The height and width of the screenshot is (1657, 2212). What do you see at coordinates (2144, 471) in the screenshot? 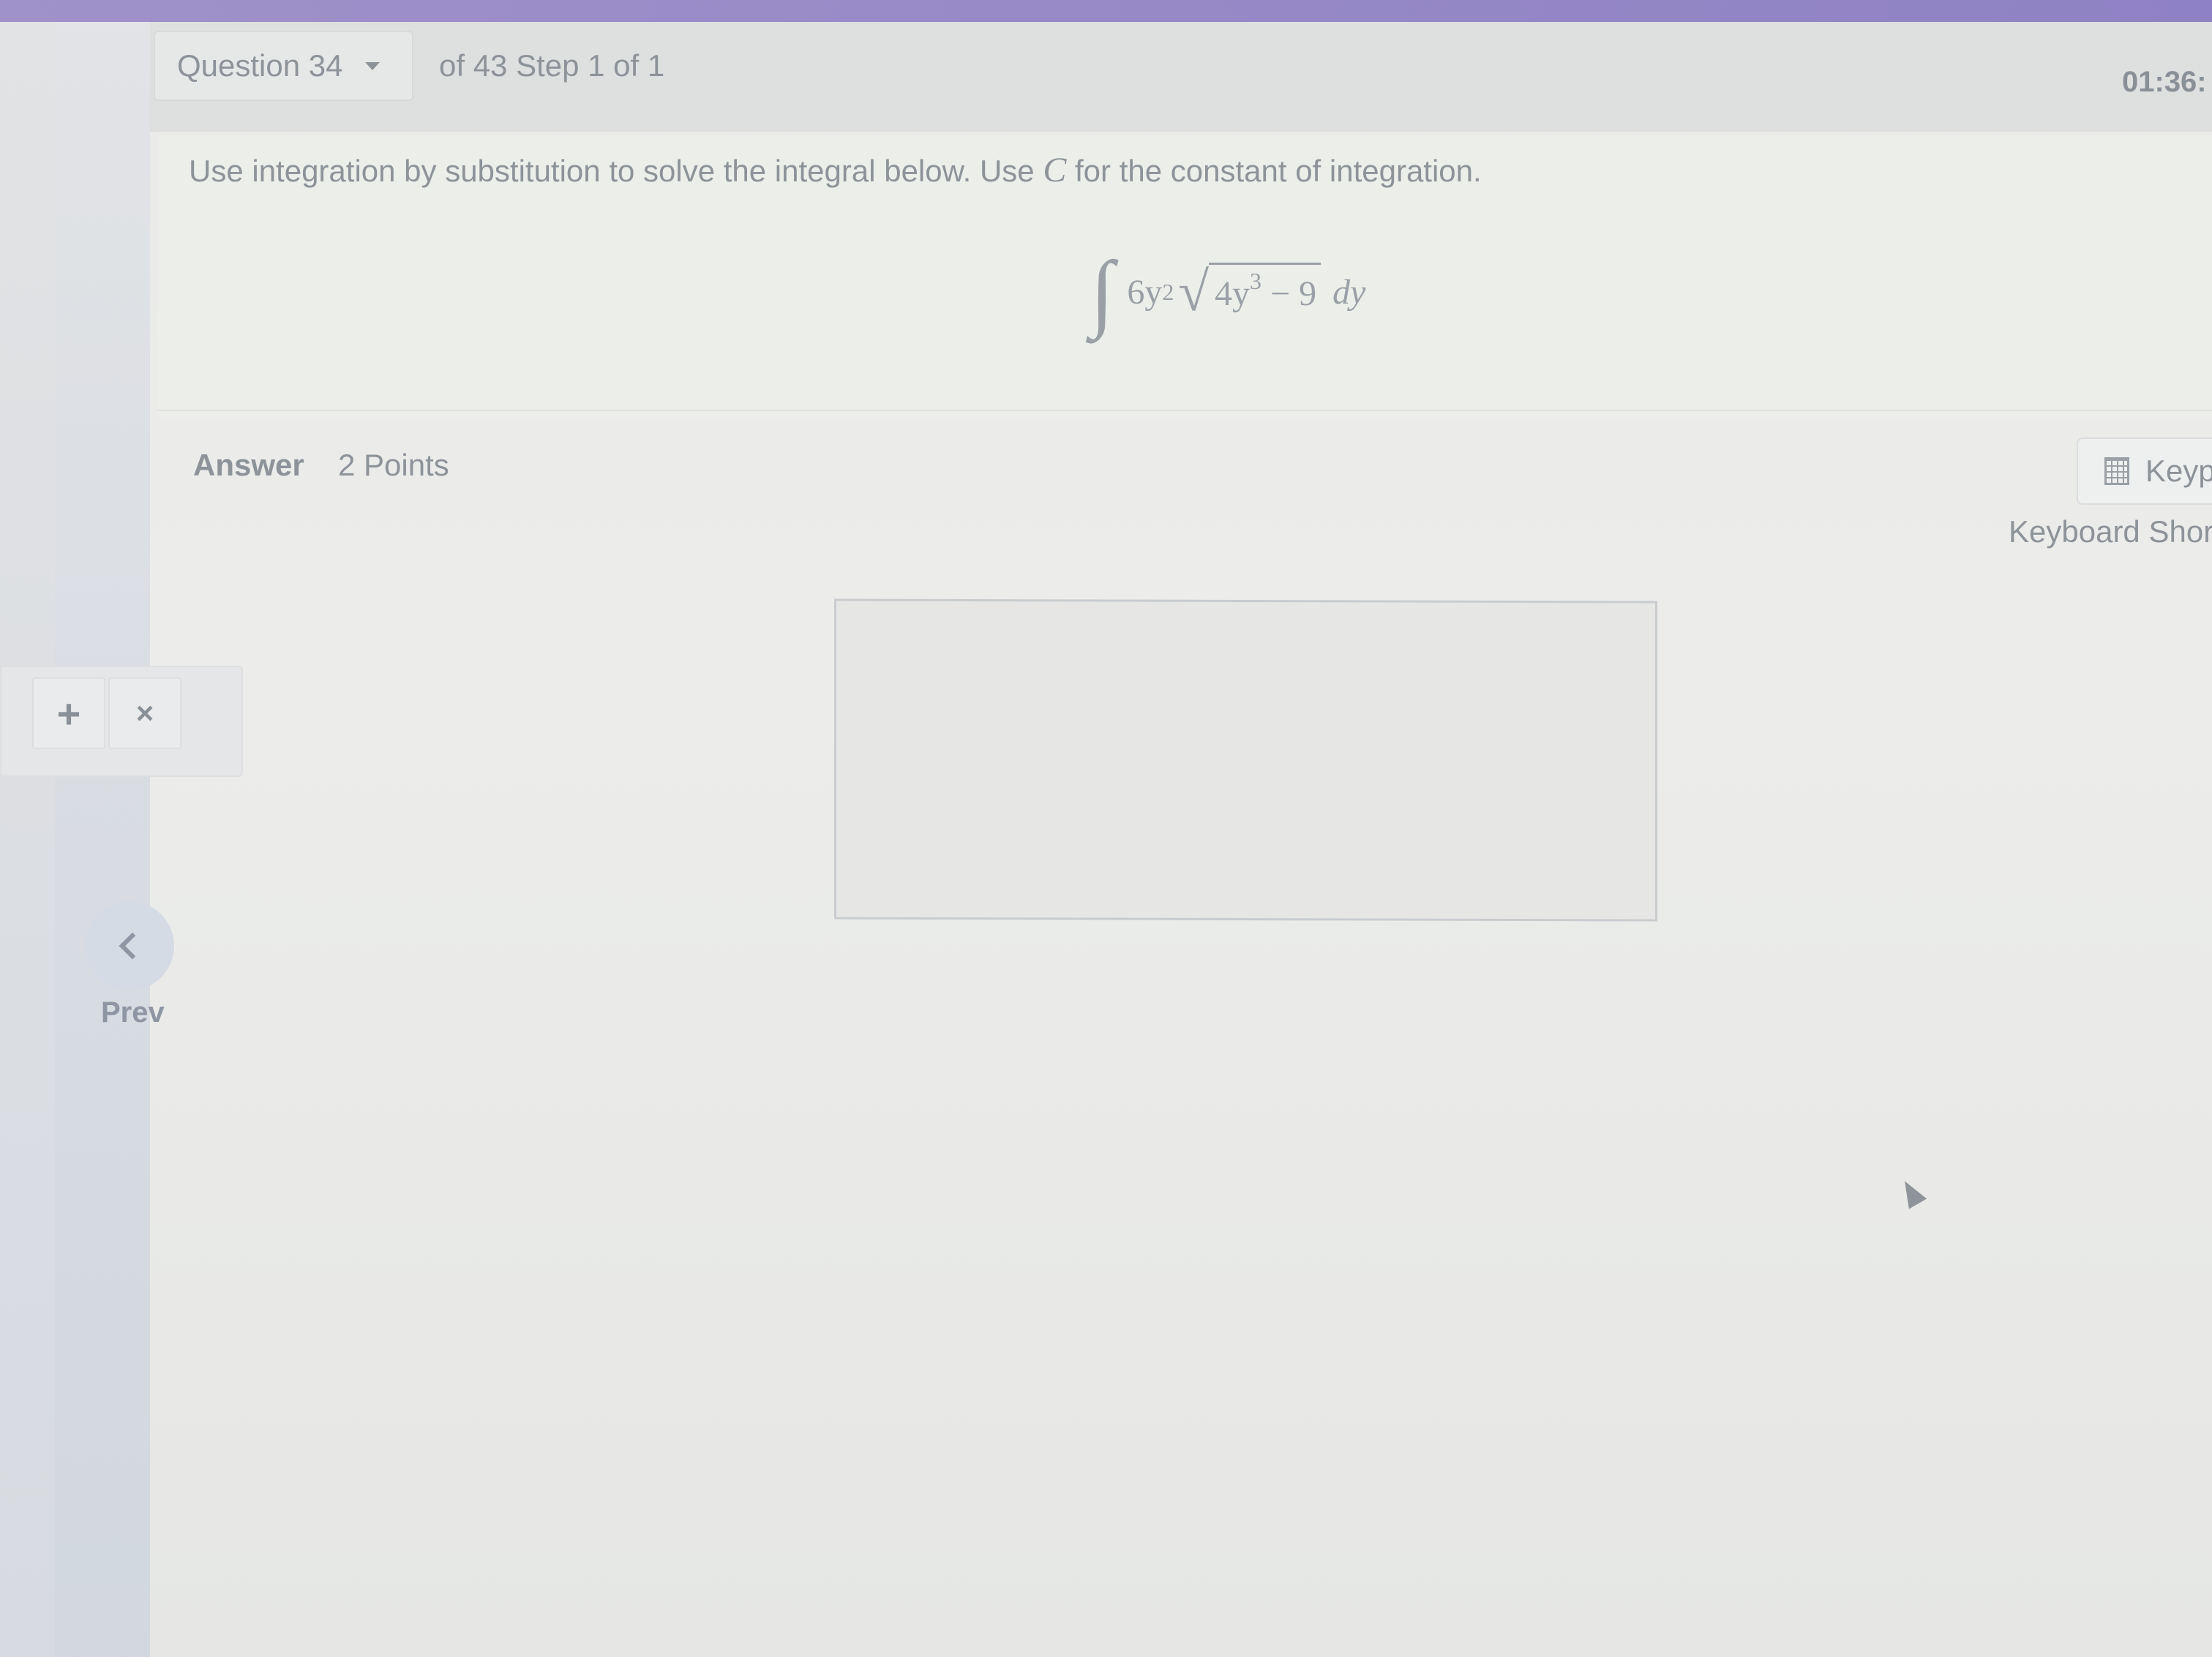
I see `keypad-button: Keyp` at bounding box center [2144, 471].